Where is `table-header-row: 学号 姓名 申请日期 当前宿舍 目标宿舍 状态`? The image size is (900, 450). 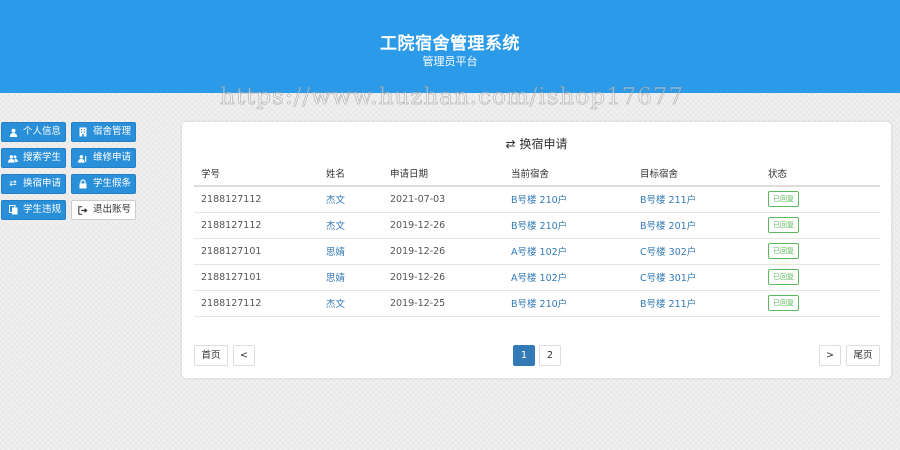
table-header-row: 学号 姓名 申请日期 当前宿舍 目标宿舍 状态 is located at coordinates (537, 173).